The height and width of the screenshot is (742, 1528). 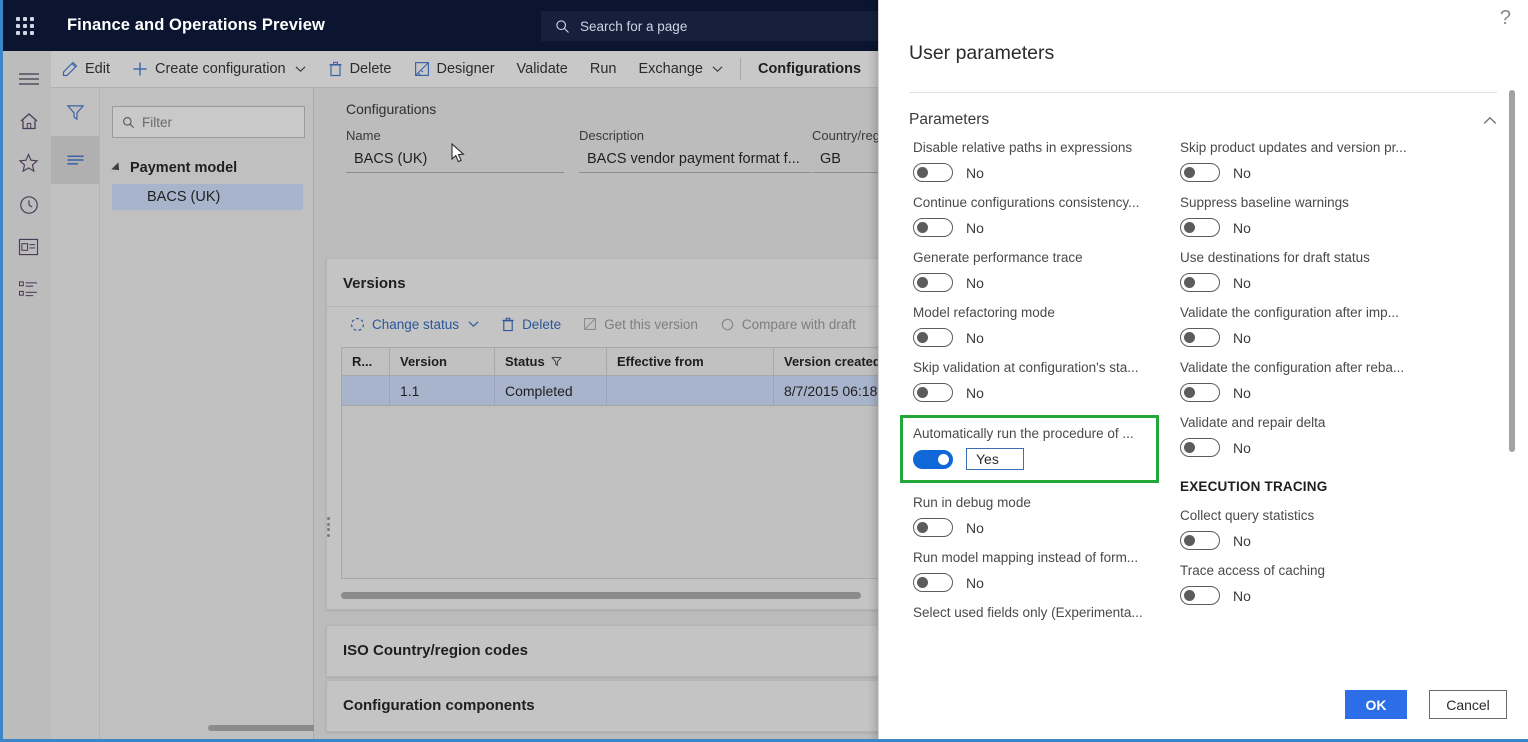 I want to click on app-title: Finance and Operations Preview, so click(x=196, y=25).